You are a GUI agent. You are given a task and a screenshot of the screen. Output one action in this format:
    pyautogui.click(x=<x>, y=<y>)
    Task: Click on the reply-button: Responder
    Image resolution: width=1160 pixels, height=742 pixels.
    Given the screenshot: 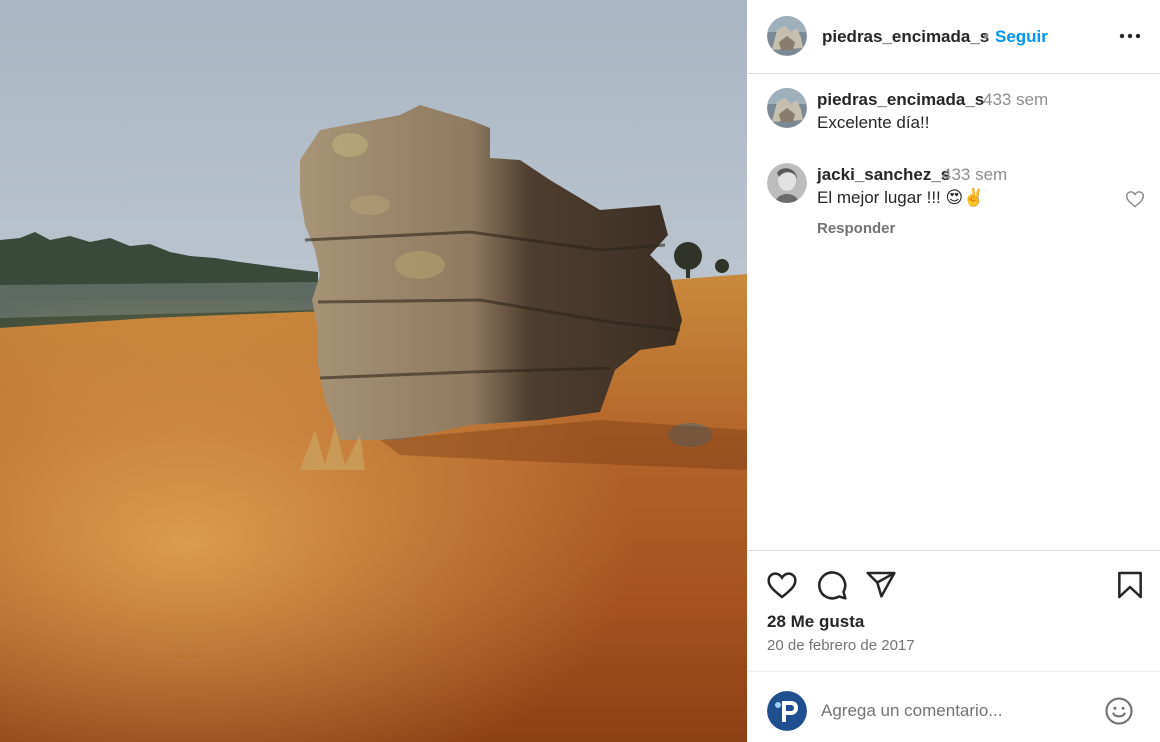 What is the action you would take?
    pyautogui.click(x=856, y=228)
    